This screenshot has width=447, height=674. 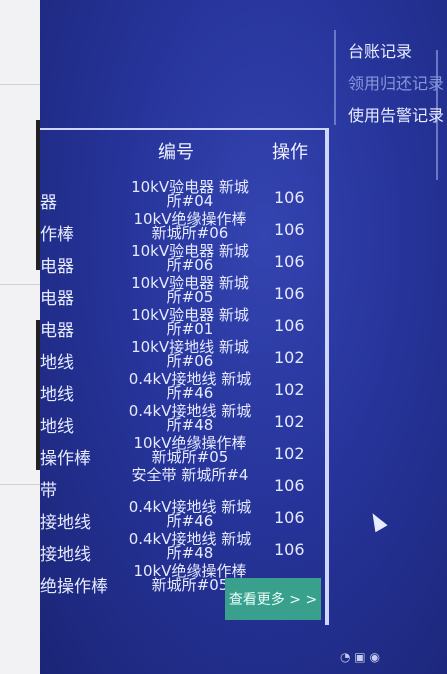 I want to click on column-header-number: 编号, so click(x=176, y=152).